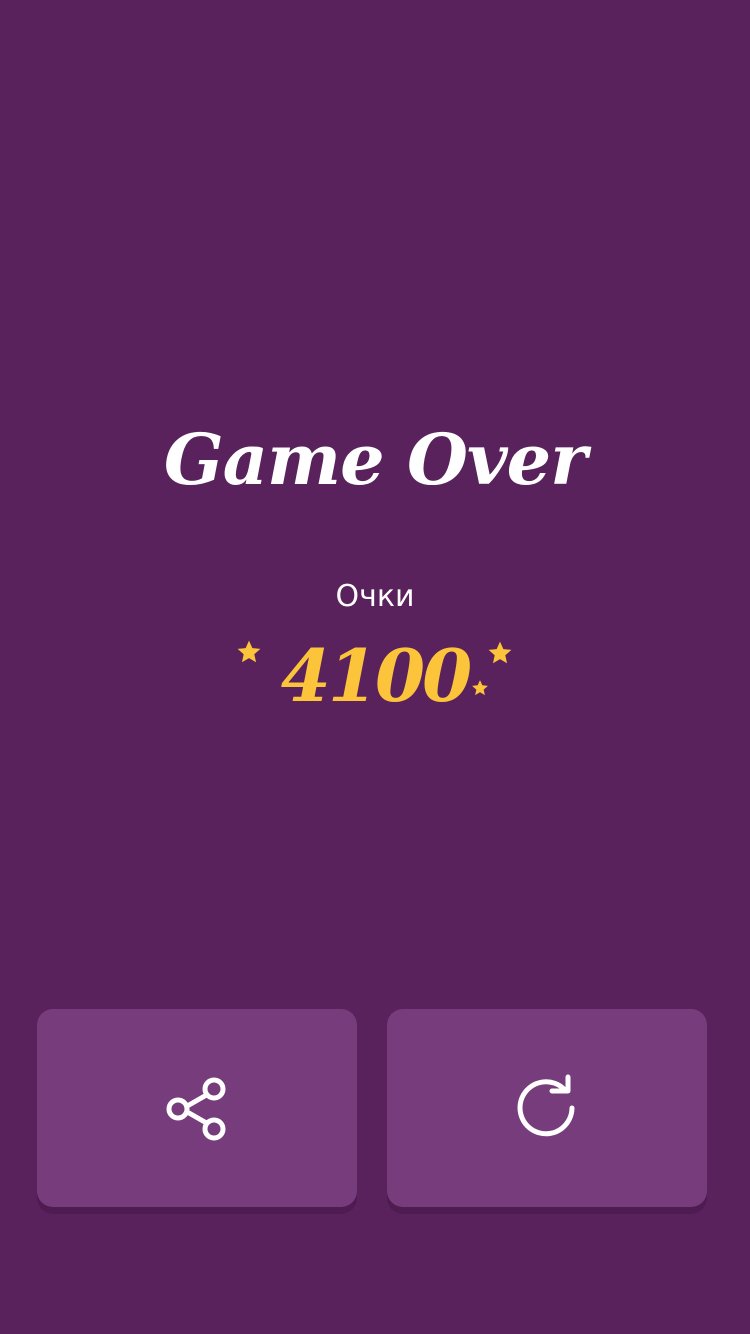  I want to click on restart-button, so click(547, 1108).